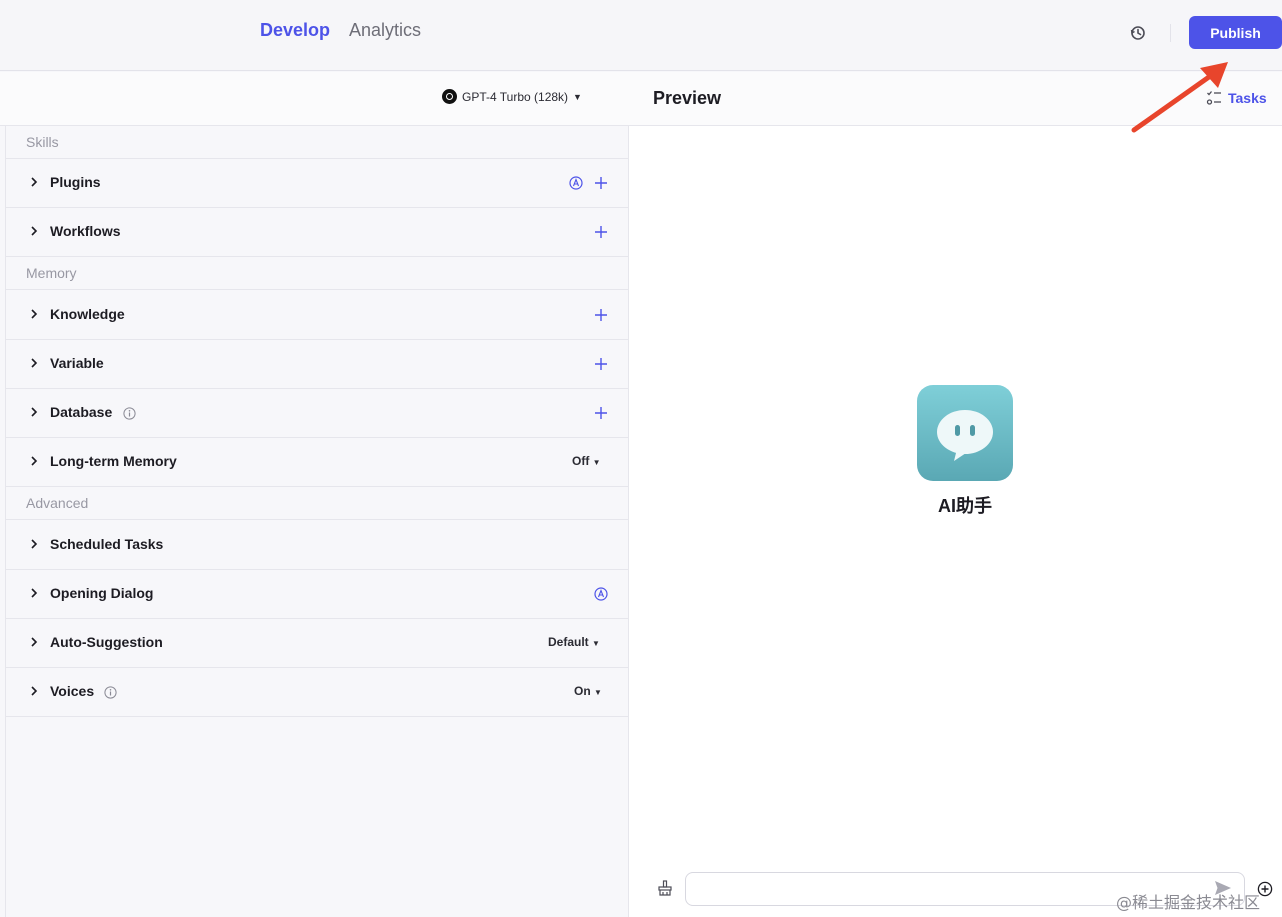 This screenshot has width=1282, height=917. Describe the element at coordinates (665, 888) in the screenshot. I see `clear-history-broom-icon` at that location.